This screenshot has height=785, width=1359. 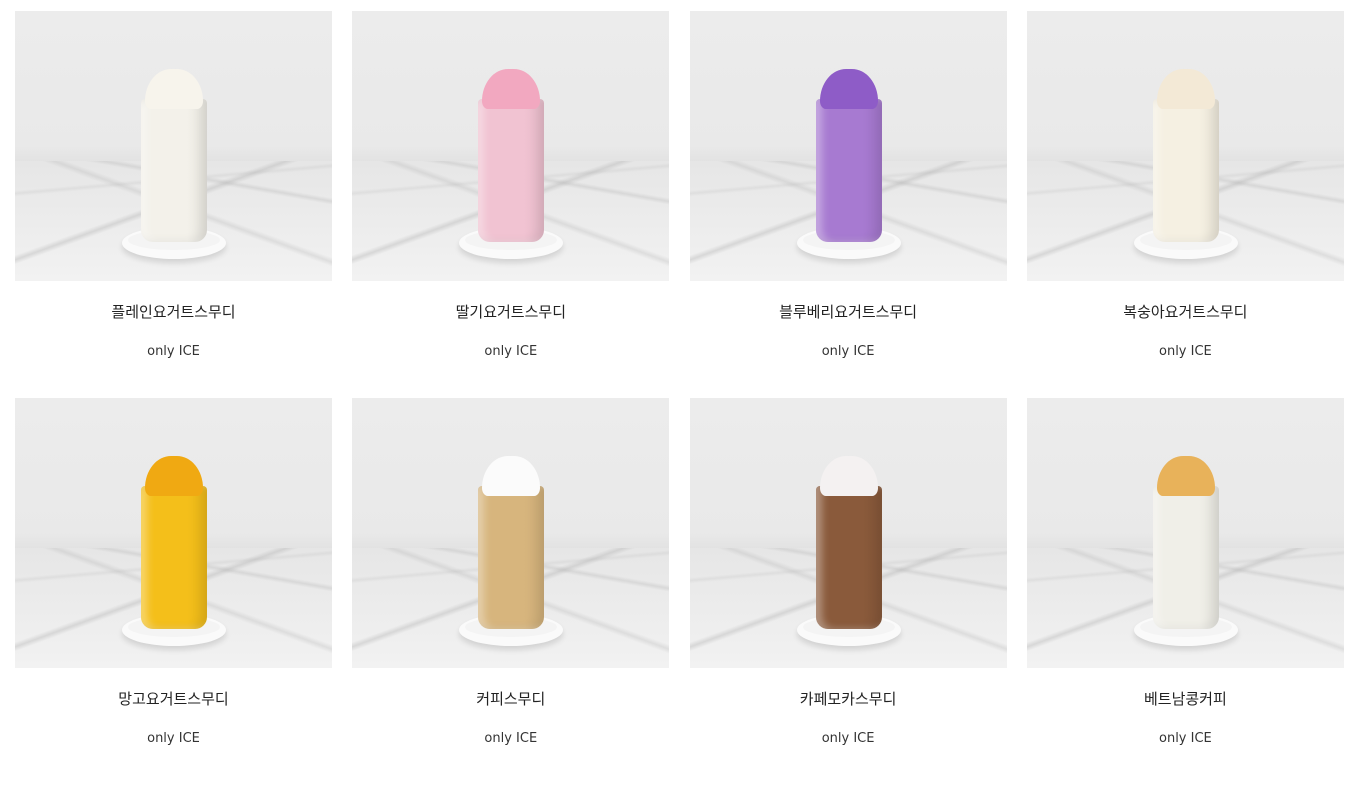 What do you see at coordinates (173, 312) in the screenshot?
I see `product-name: 플레인요거트스무디` at bounding box center [173, 312].